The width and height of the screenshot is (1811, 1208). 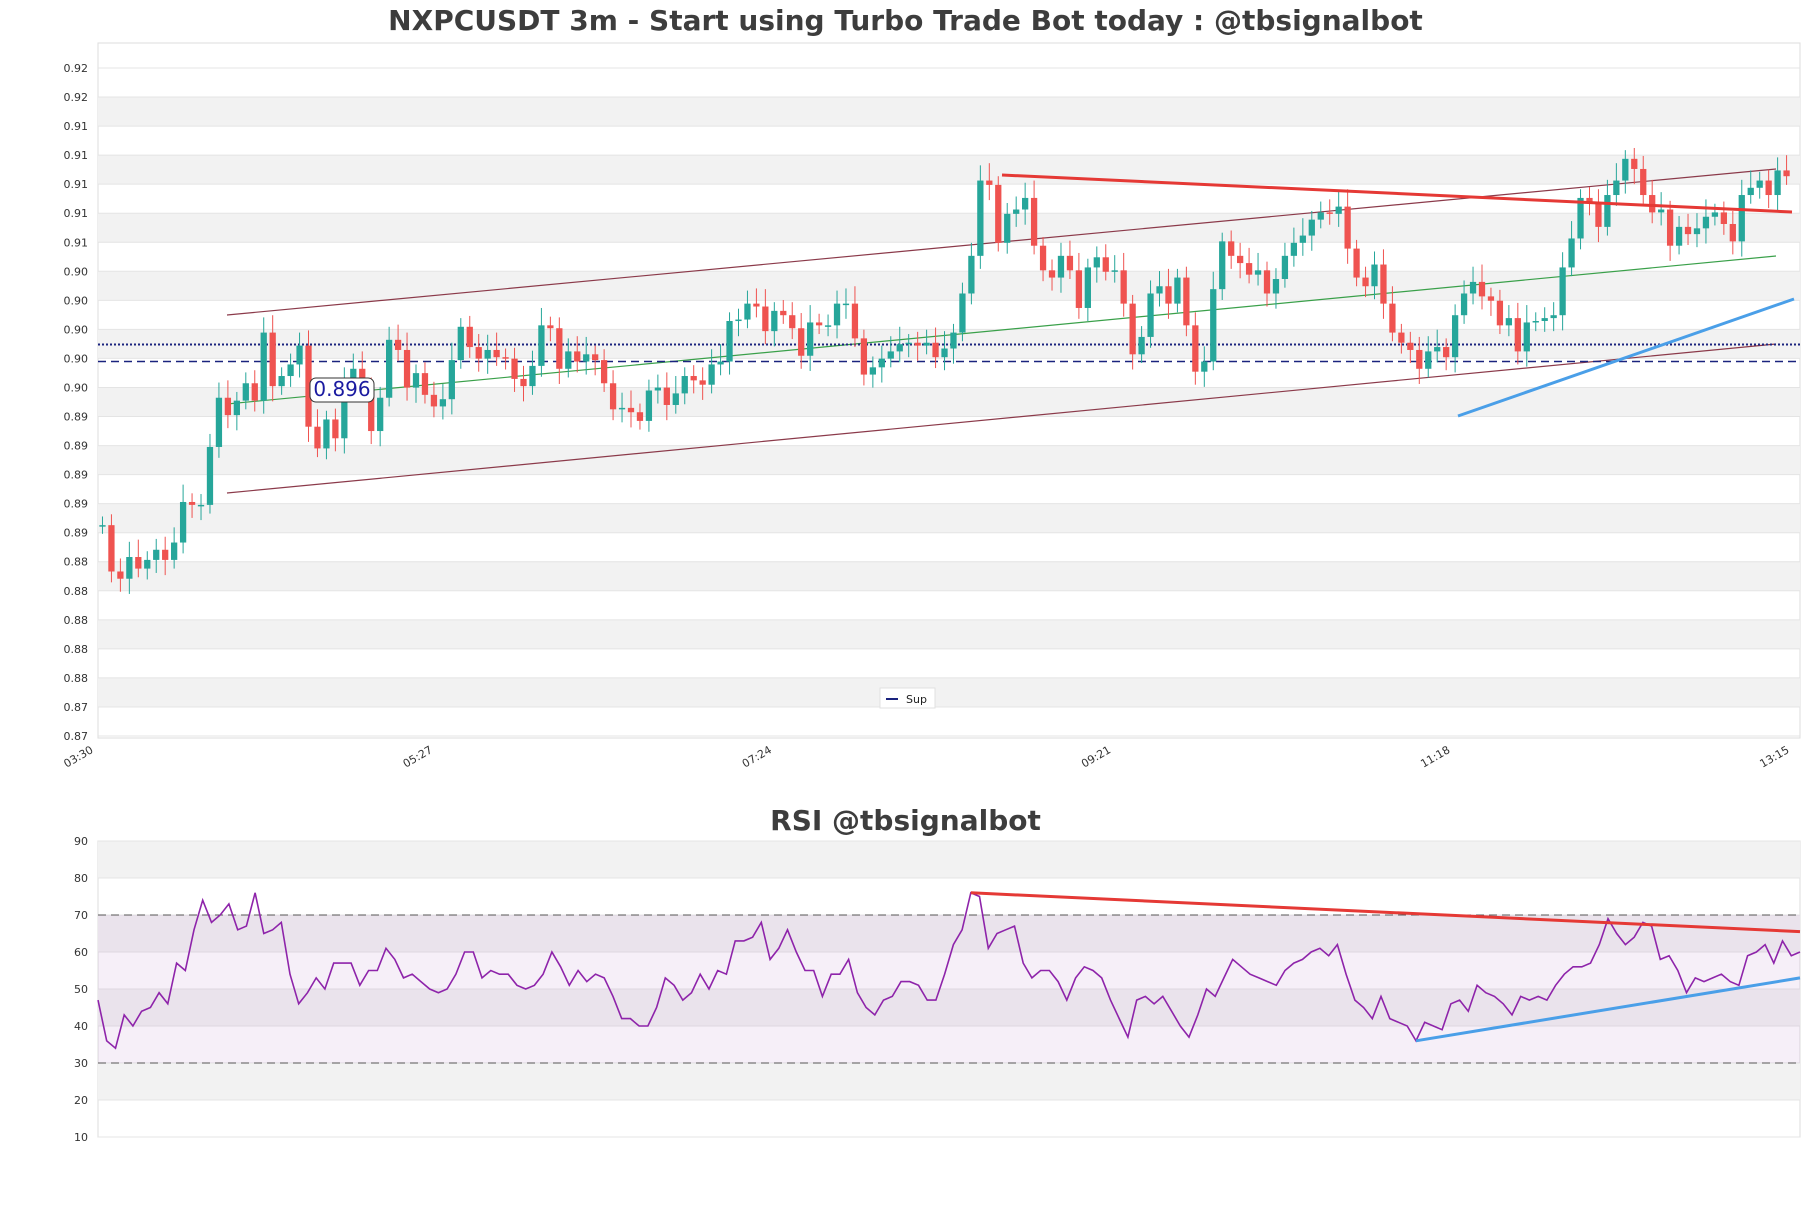 What do you see at coordinates (81, 878) in the screenshot?
I see `rsi-y-tick-label: 80` at bounding box center [81, 878].